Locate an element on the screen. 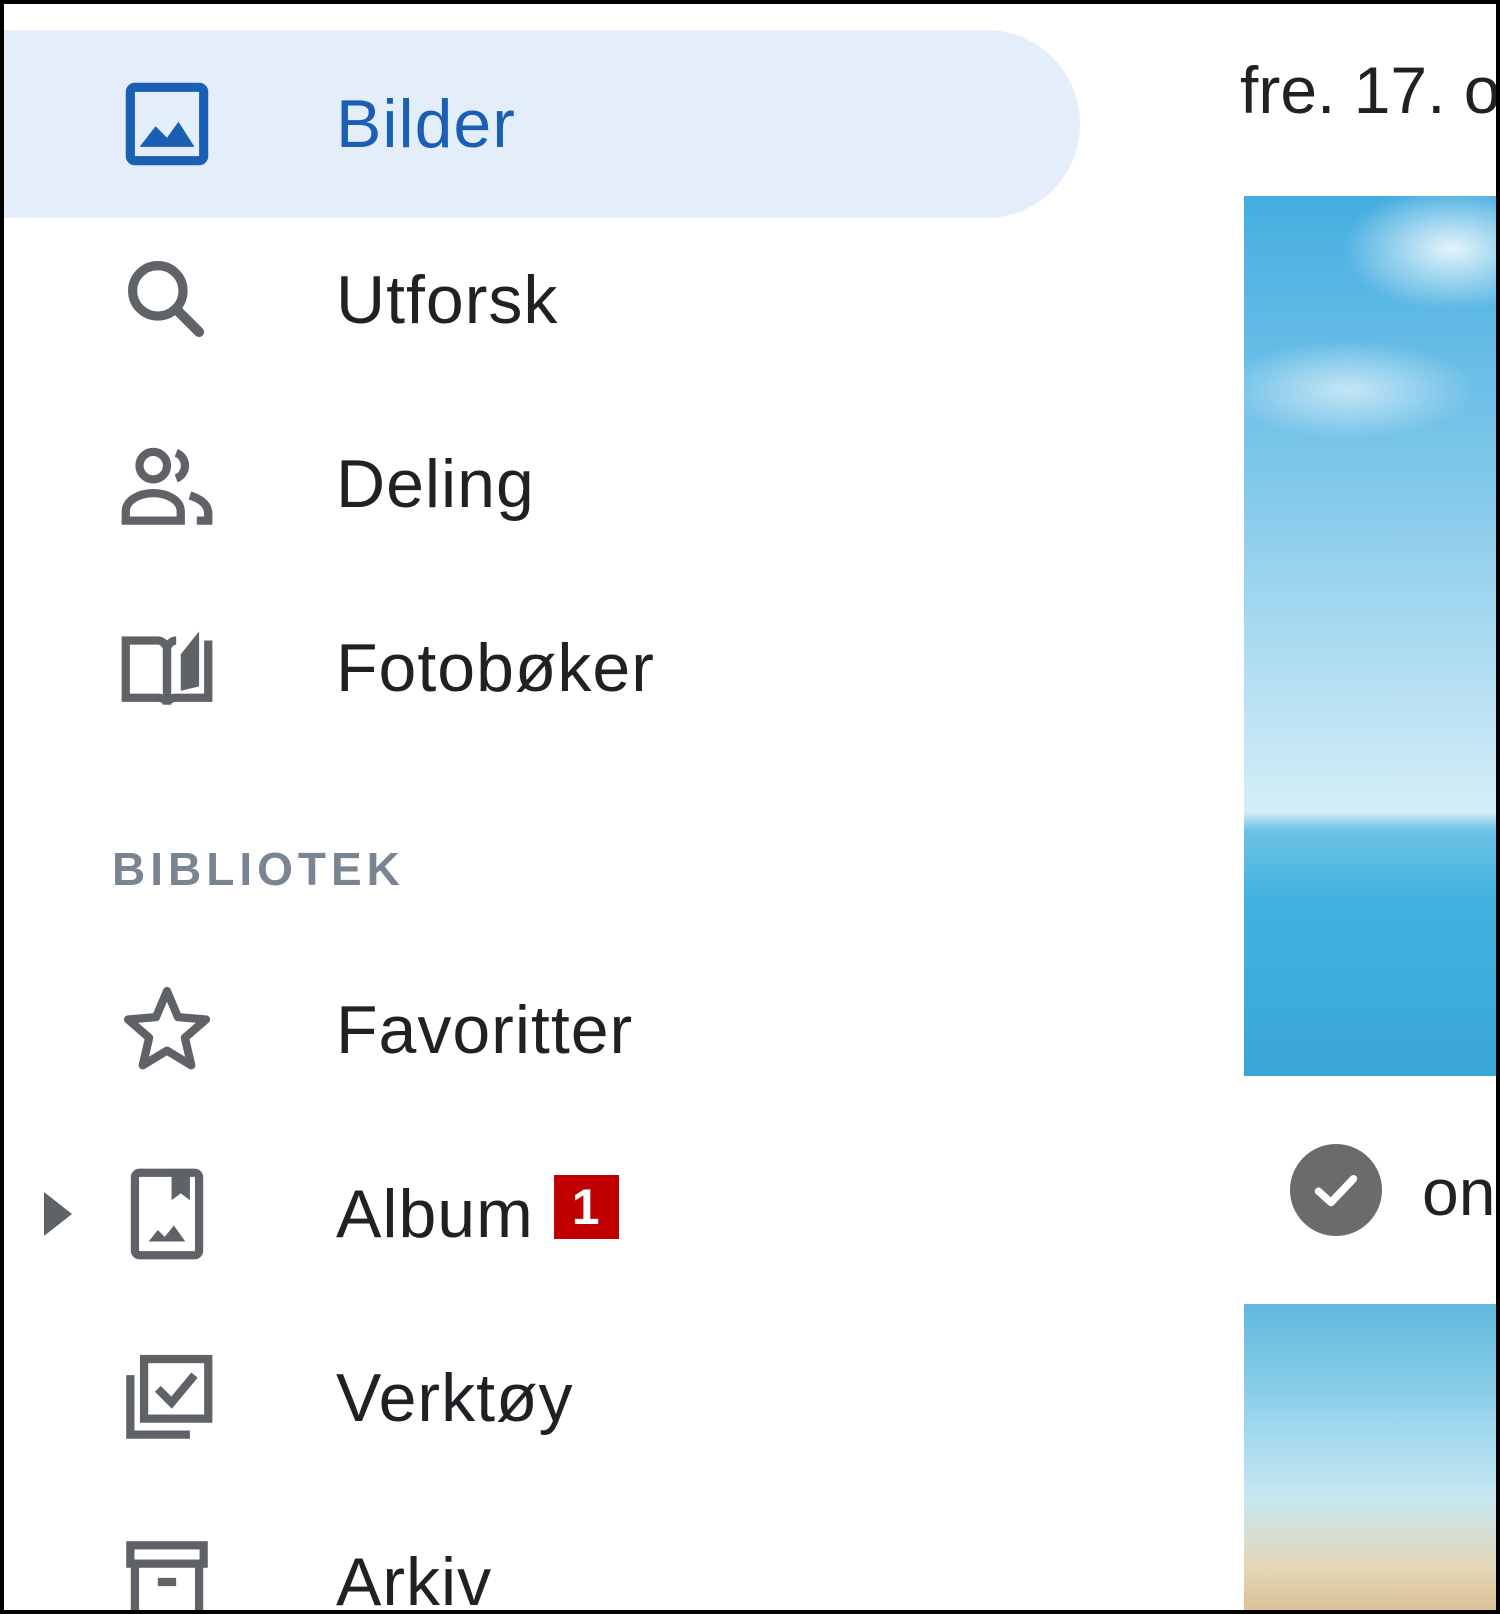  sidebar-item-label: Album 1 is located at coordinates (477, 1214).